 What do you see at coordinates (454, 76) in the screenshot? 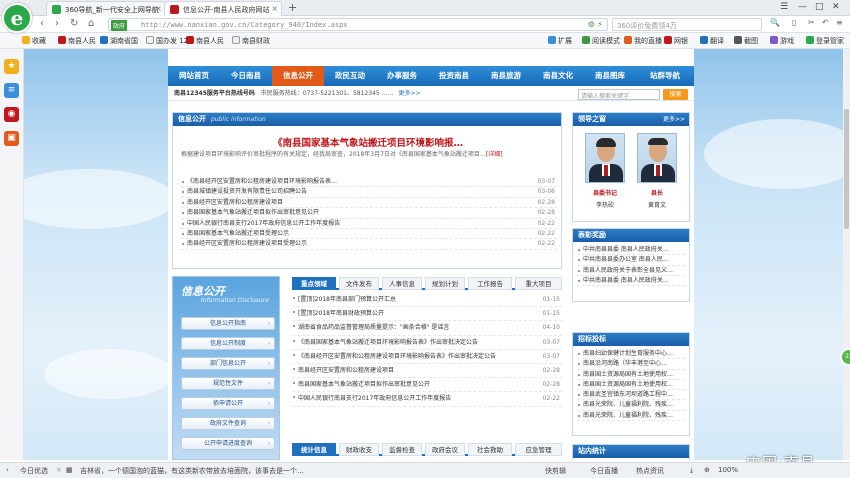
I see `nav-invest: 投资南县` at bounding box center [454, 76].